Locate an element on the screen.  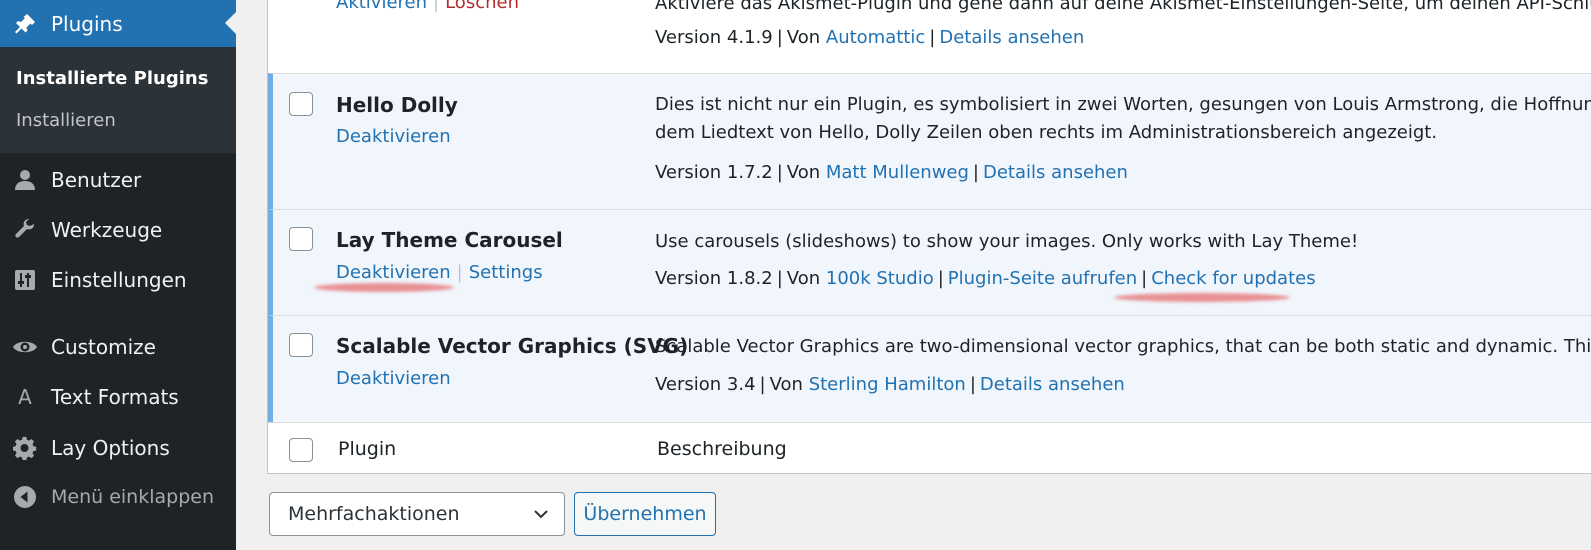
menu-plugins: Plugins is located at coordinates (118, 23).